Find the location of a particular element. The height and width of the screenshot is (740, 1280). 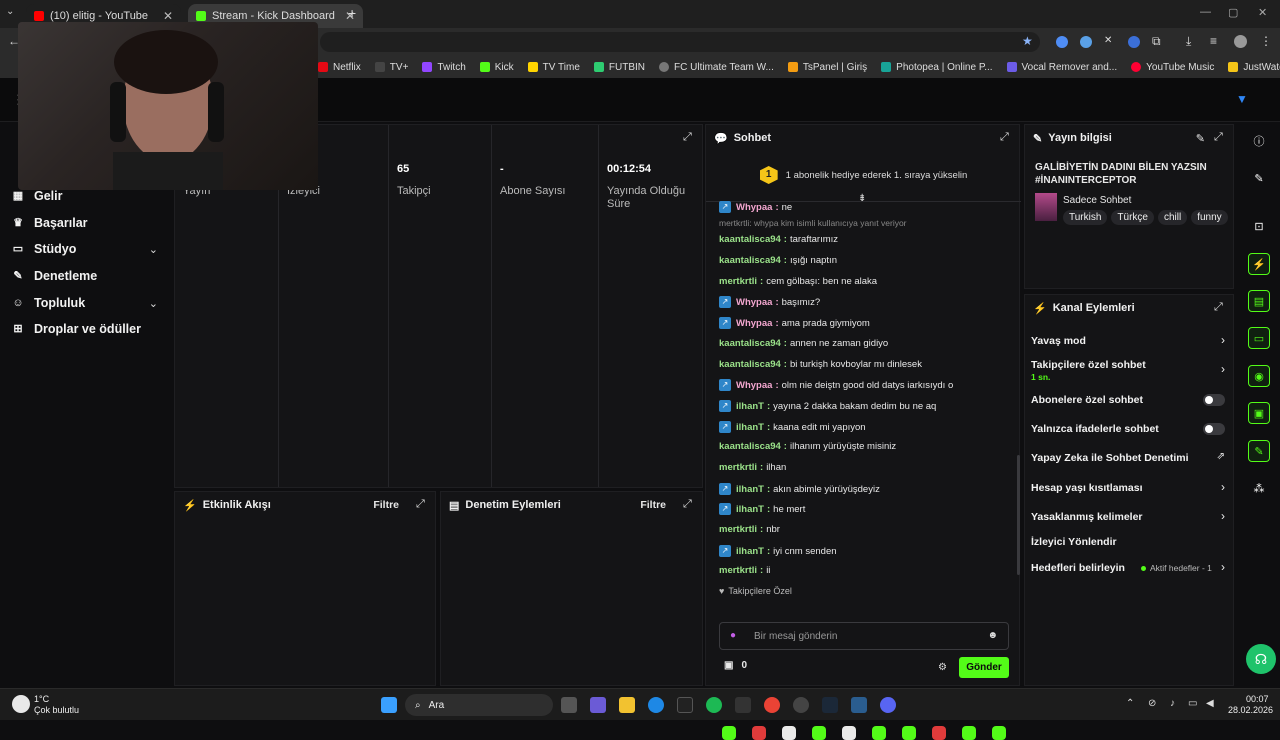

bookmark: TV+ is located at coordinates (391, 67).